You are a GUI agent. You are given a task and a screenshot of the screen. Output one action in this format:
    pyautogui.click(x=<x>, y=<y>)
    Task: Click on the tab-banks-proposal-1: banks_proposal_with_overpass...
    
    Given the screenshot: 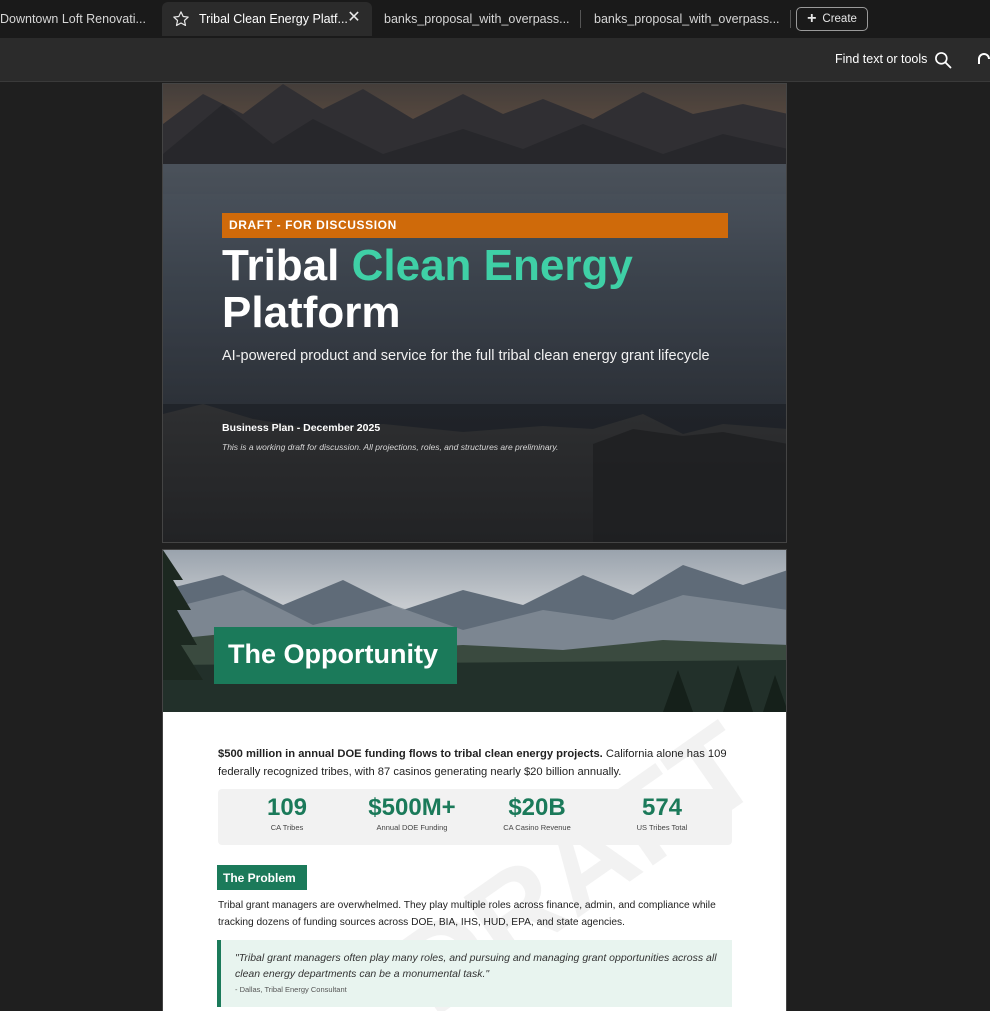 What is the action you would take?
    pyautogui.click(x=476, y=19)
    